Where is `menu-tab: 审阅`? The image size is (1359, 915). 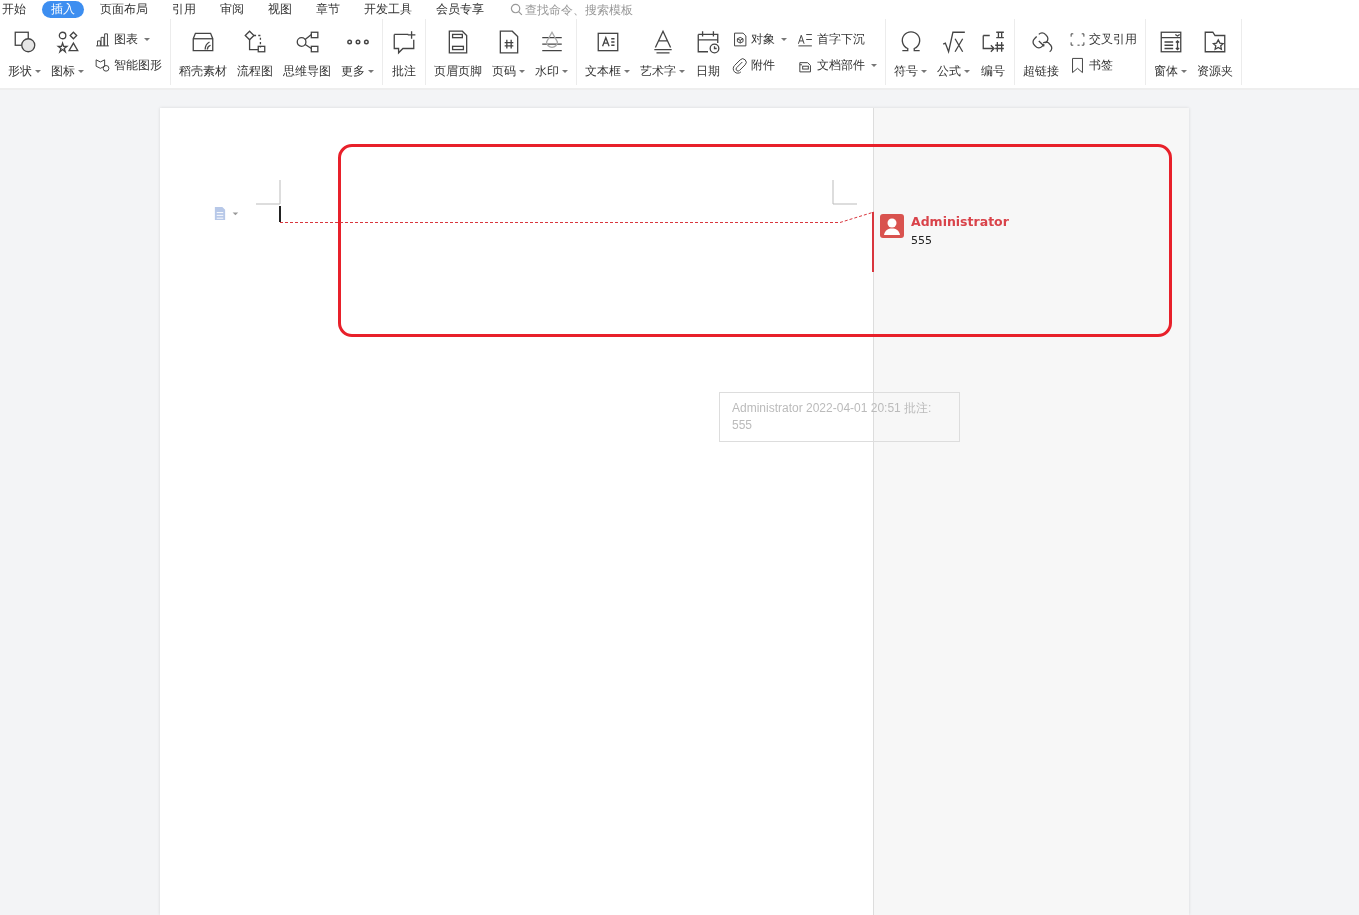
menu-tab: 审阅 is located at coordinates (232, 9).